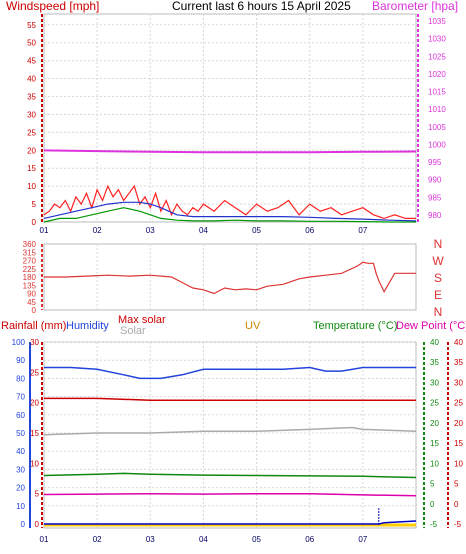  What do you see at coordinates (458, 342) in the screenshot?
I see `dewpoint-tick-label: 40` at bounding box center [458, 342].